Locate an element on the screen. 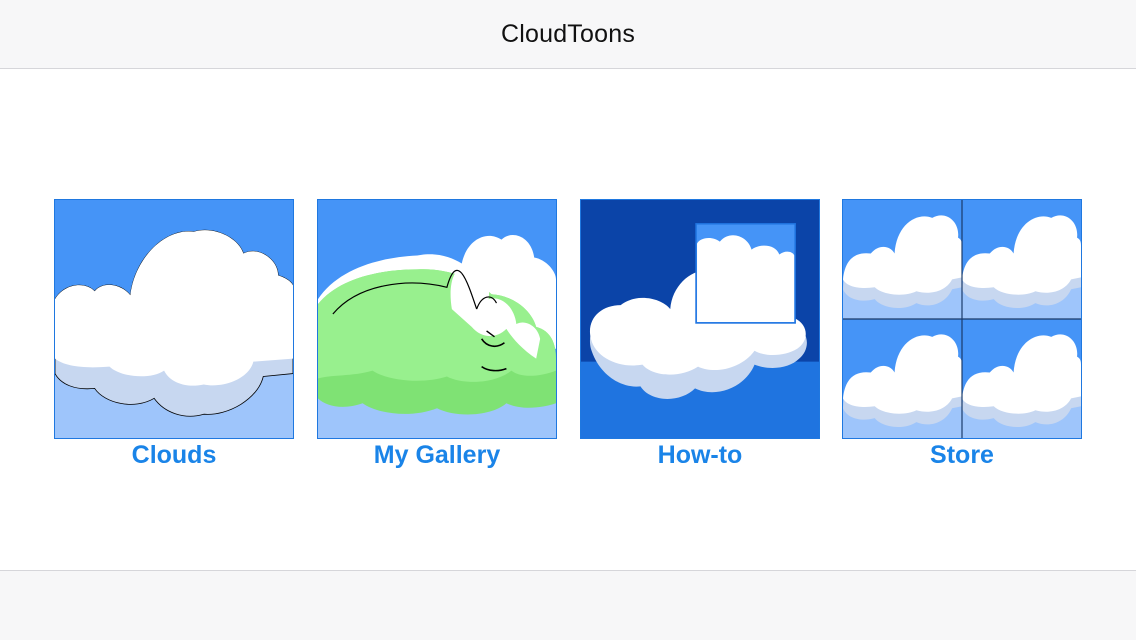 The height and width of the screenshot is (640, 1136). app-title: CloudToons is located at coordinates (568, 33).